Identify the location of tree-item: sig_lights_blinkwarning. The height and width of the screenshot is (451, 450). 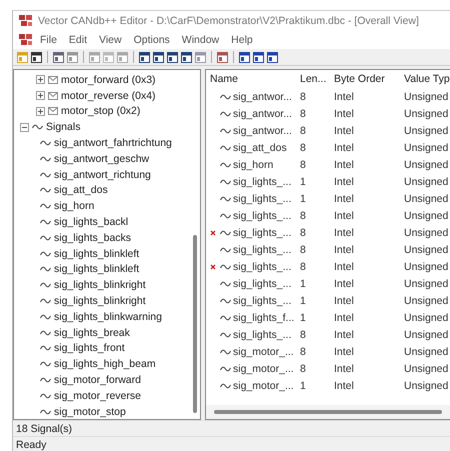
(108, 316).